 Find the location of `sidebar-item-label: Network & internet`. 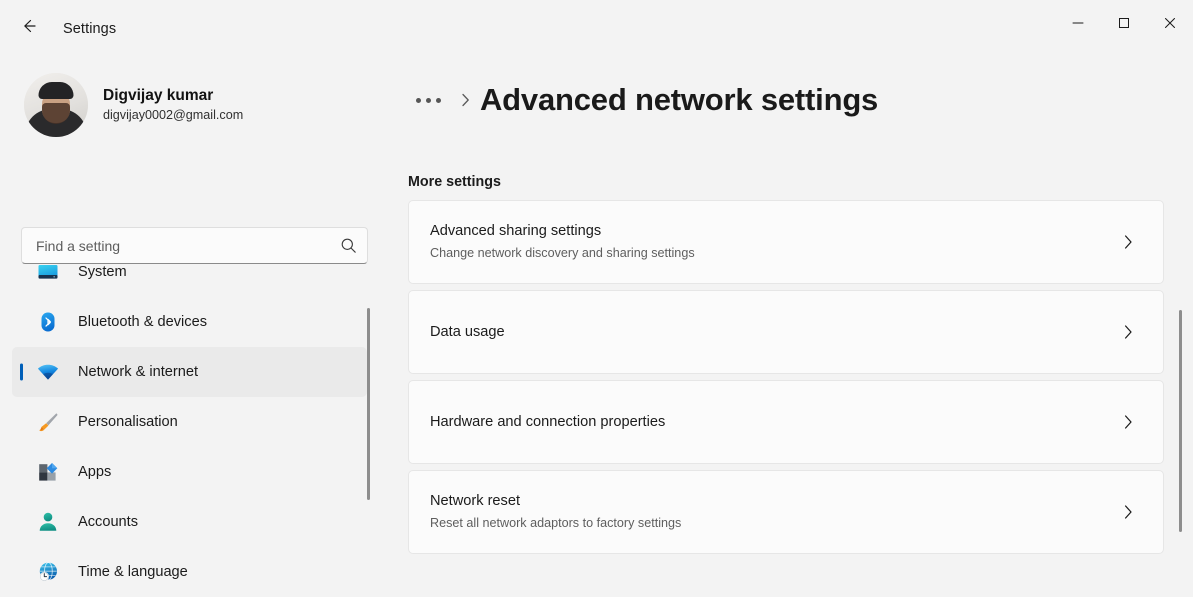

sidebar-item-label: Network & internet is located at coordinates (138, 372).